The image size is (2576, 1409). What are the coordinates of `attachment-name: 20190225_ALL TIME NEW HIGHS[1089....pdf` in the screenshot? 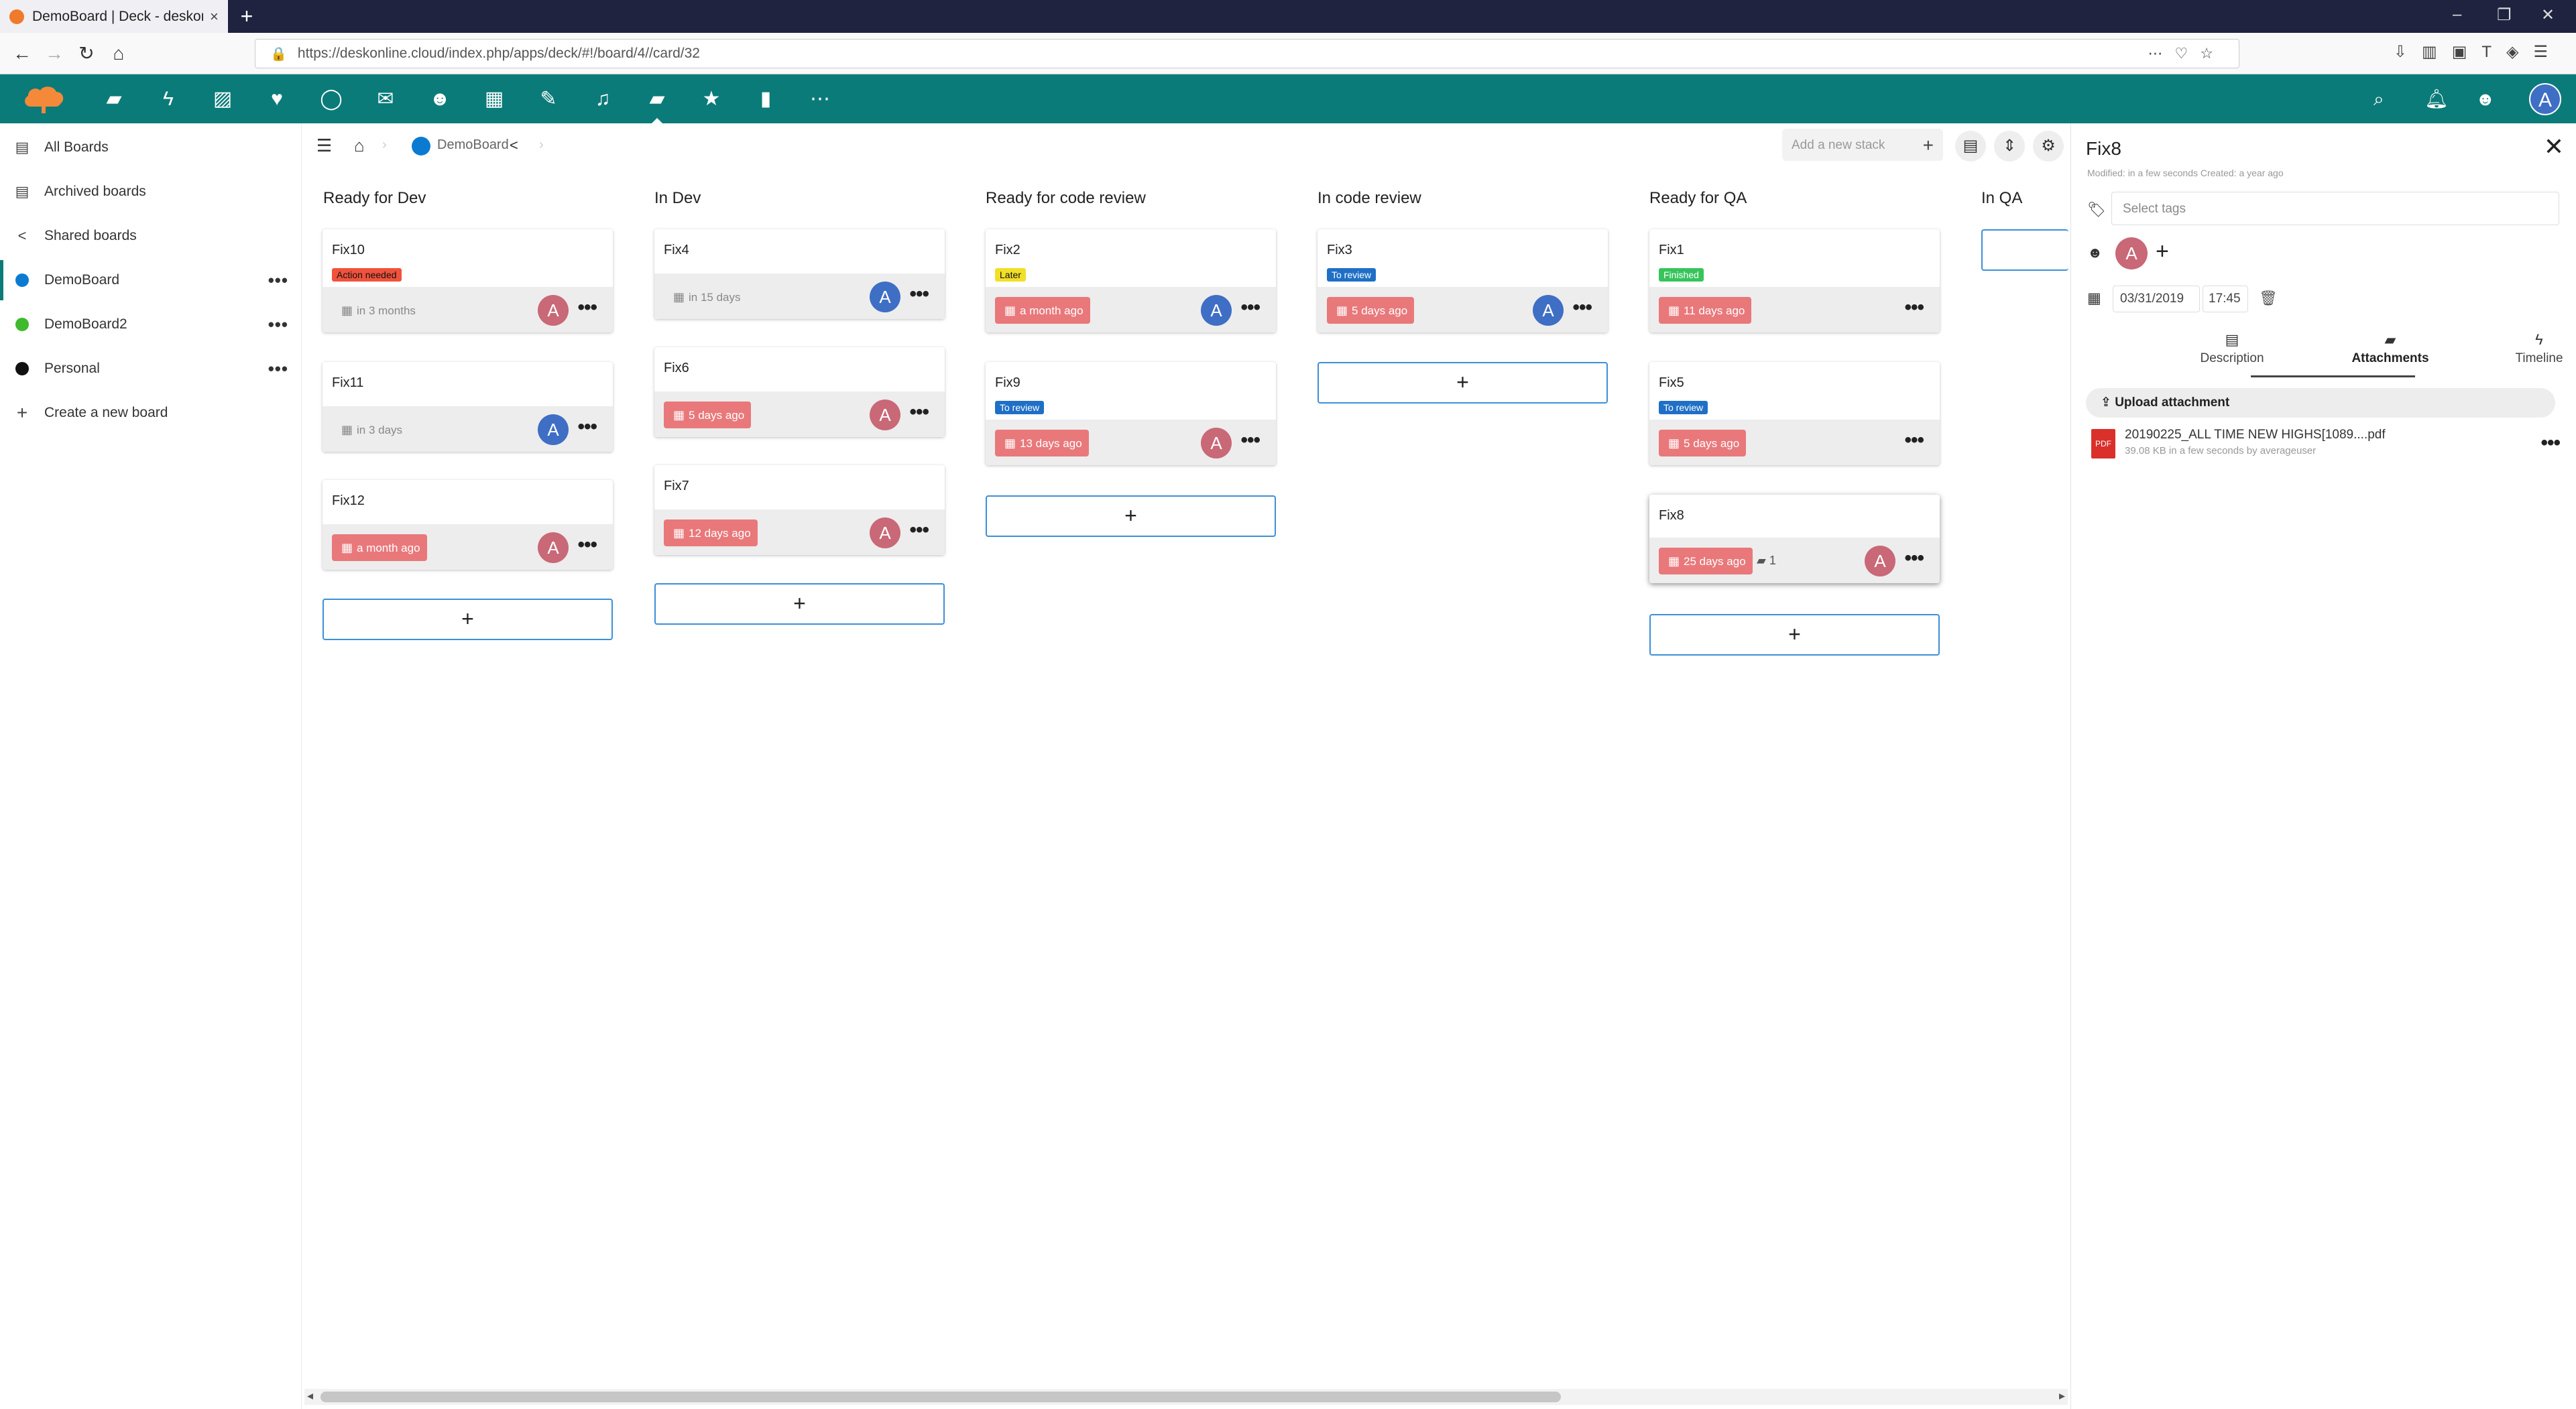 It's located at (2255, 435).